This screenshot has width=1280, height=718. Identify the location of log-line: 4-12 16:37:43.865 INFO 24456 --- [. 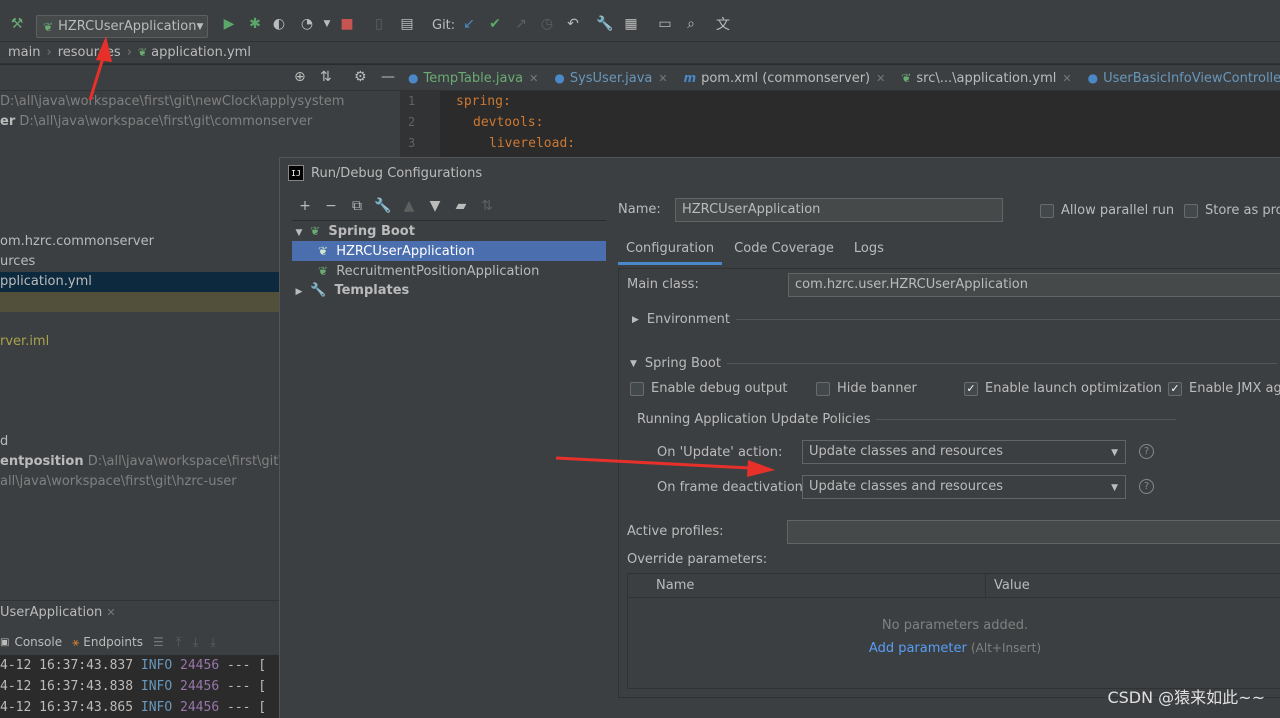
(133, 707).